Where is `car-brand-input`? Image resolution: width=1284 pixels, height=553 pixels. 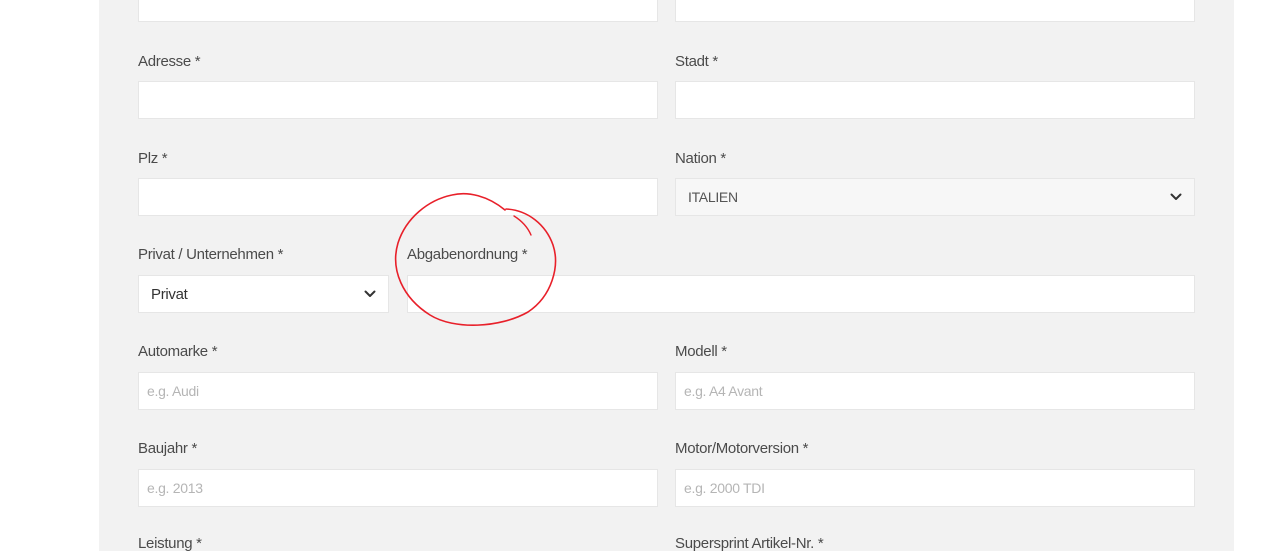 car-brand-input is located at coordinates (398, 391).